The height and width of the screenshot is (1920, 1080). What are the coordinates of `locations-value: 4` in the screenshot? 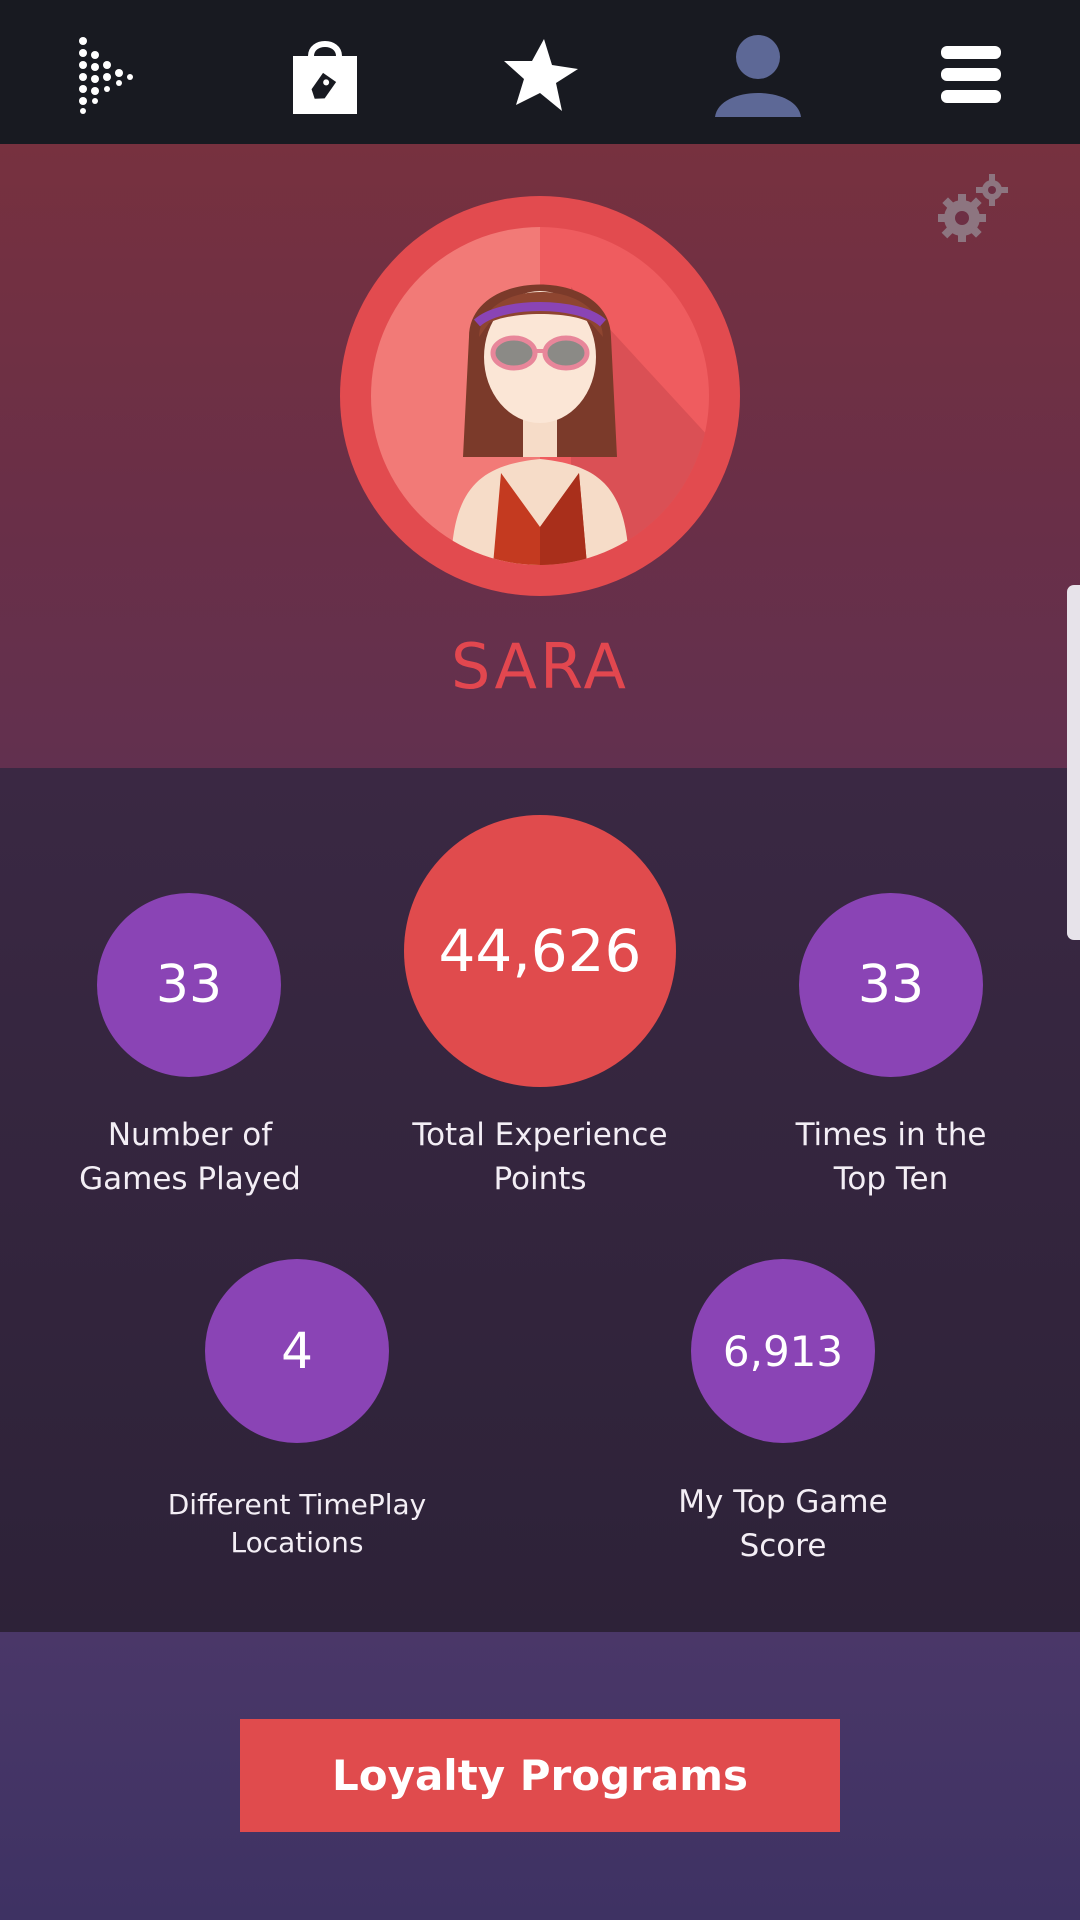 It's located at (297, 1351).